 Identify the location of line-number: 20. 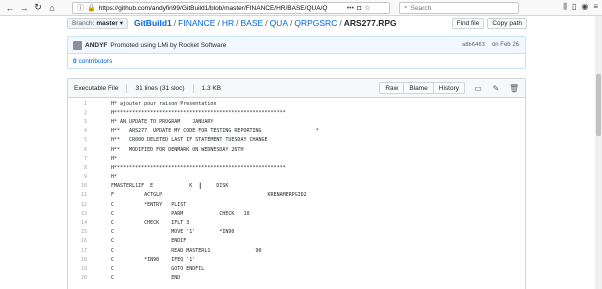
(77, 278).